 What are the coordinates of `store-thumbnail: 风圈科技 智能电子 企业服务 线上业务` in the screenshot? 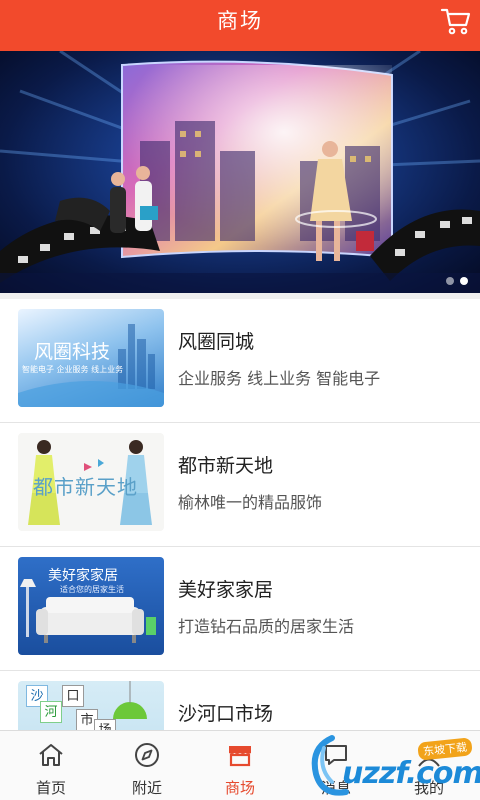 It's located at (91, 358).